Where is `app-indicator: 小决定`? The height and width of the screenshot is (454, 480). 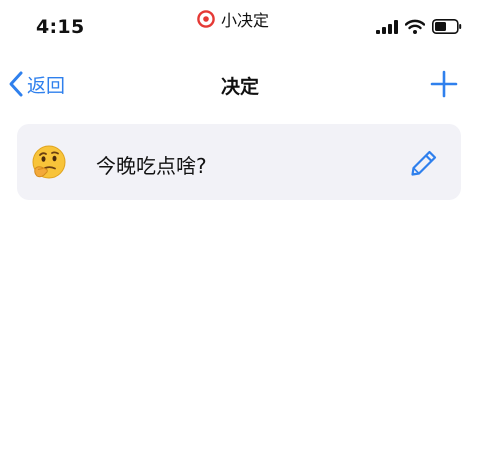
app-indicator: 小决定 is located at coordinates (233, 19).